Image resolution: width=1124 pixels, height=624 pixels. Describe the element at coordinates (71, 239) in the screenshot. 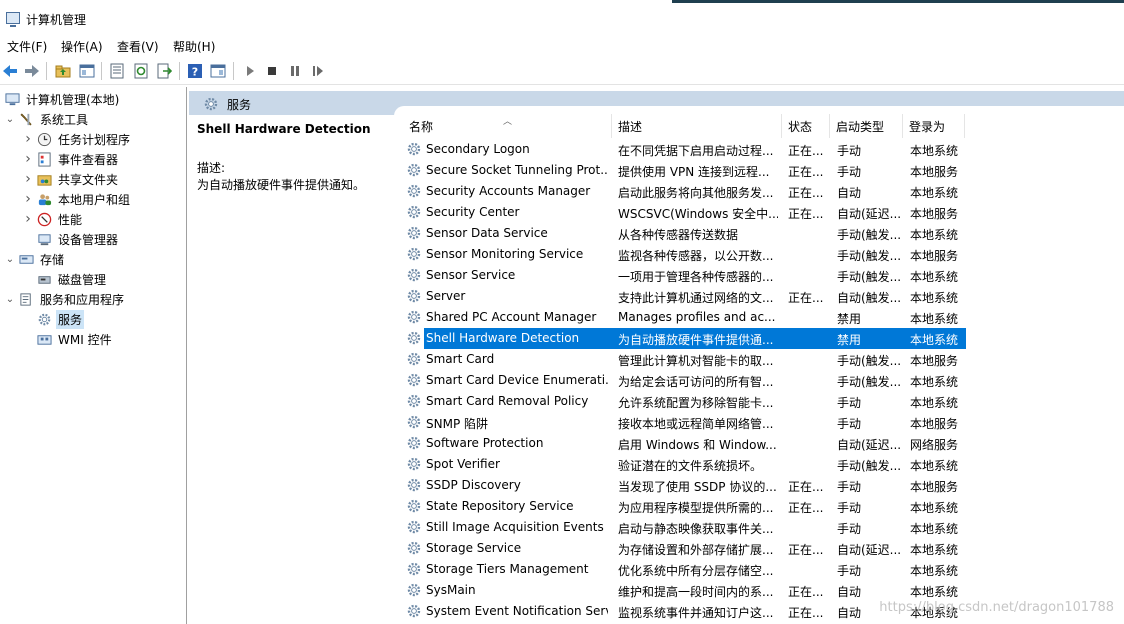

I see `tree-item-6: 设备管理器` at that location.